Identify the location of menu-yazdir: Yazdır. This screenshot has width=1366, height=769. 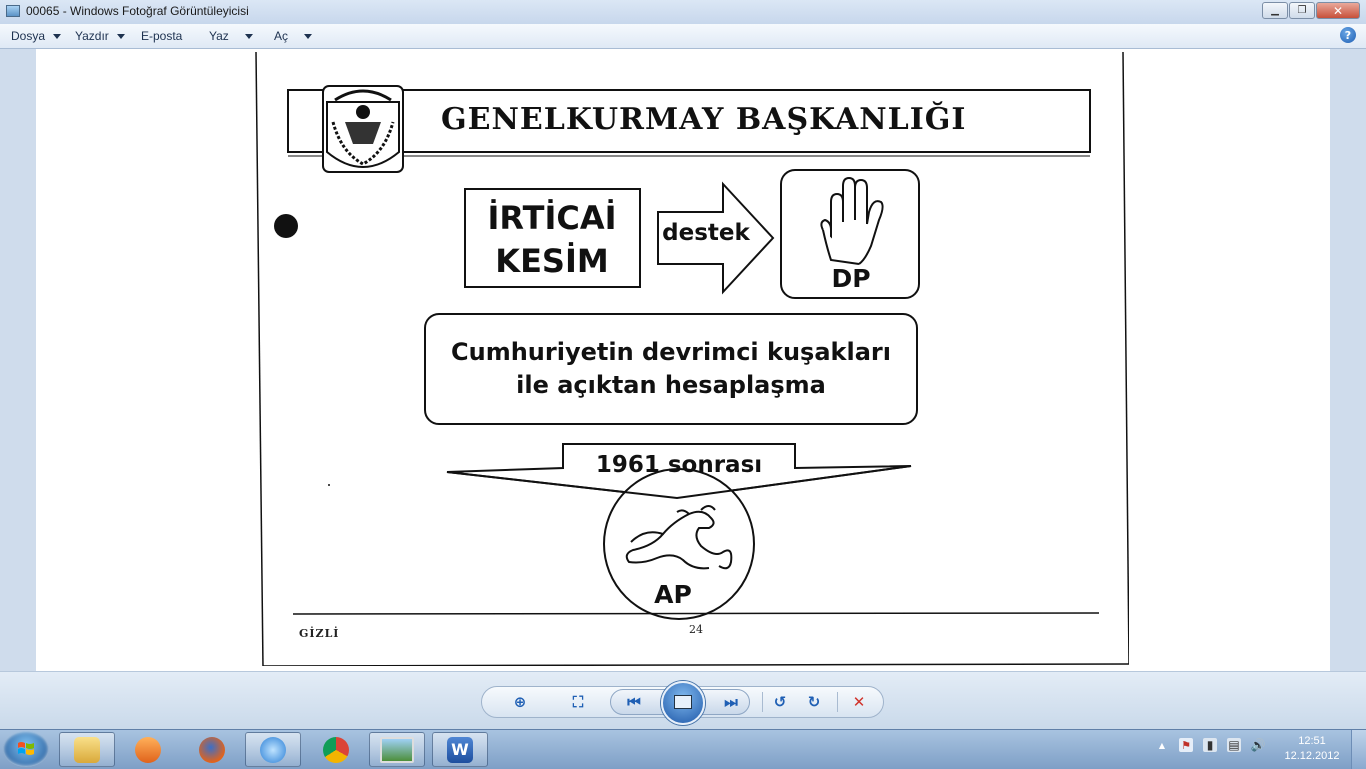
(100, 36).